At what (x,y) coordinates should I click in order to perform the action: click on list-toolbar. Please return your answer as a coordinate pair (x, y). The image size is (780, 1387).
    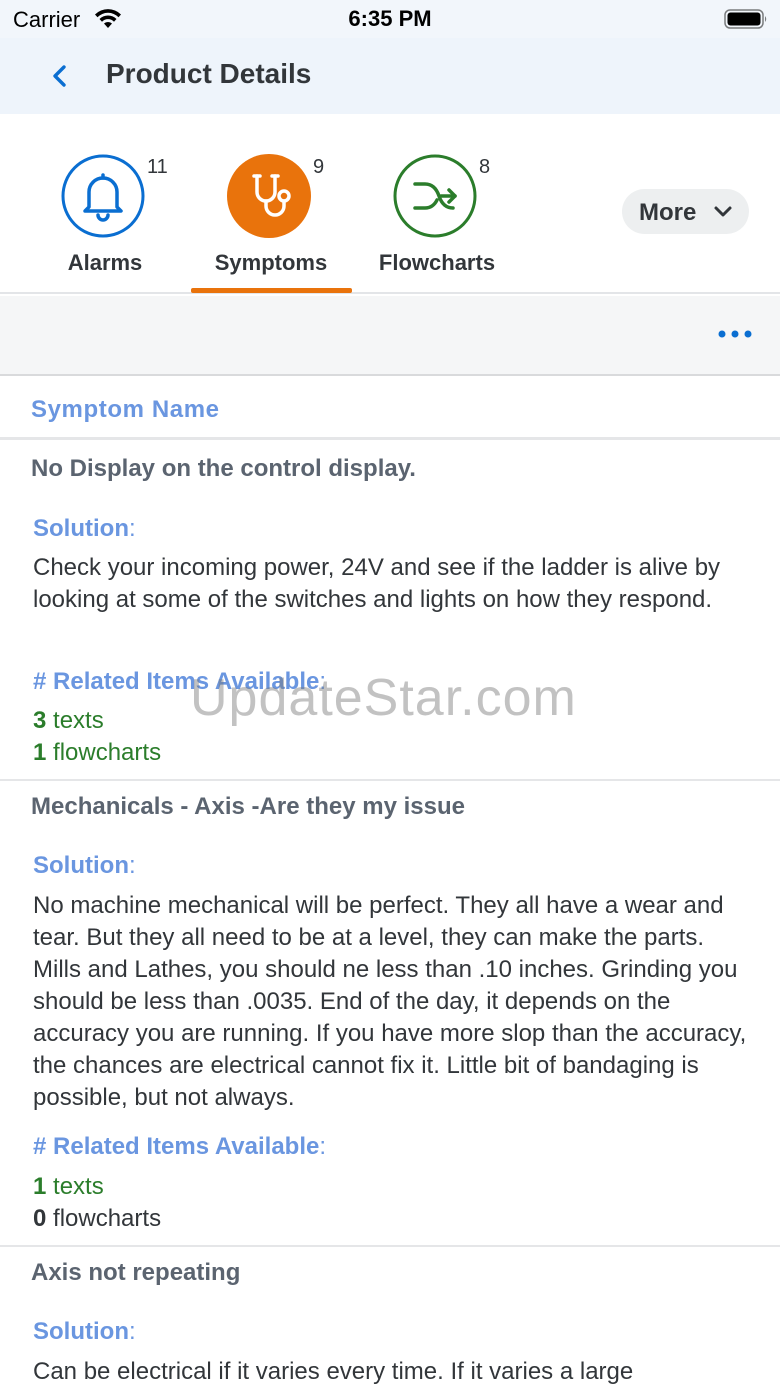
    Looking at the image, I should click on (390, 336).